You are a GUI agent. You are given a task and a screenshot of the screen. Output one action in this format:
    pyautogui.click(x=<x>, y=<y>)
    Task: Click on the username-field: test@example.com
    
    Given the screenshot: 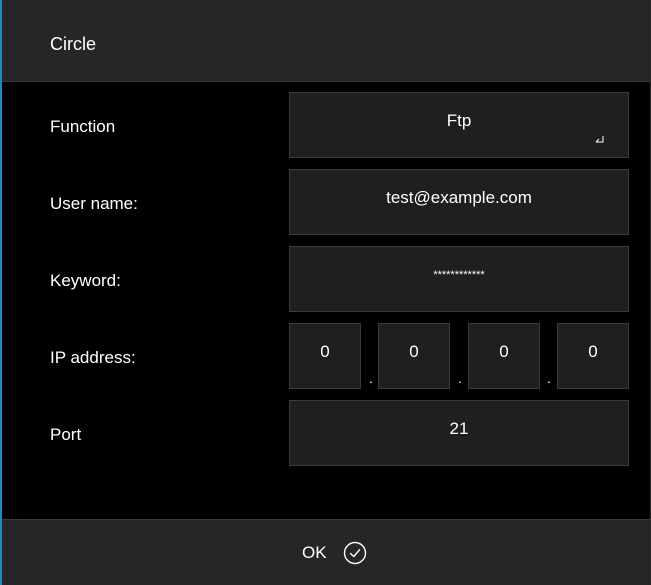 What is the action you would take?
    pyautogui.click(x=459, y=202)
    